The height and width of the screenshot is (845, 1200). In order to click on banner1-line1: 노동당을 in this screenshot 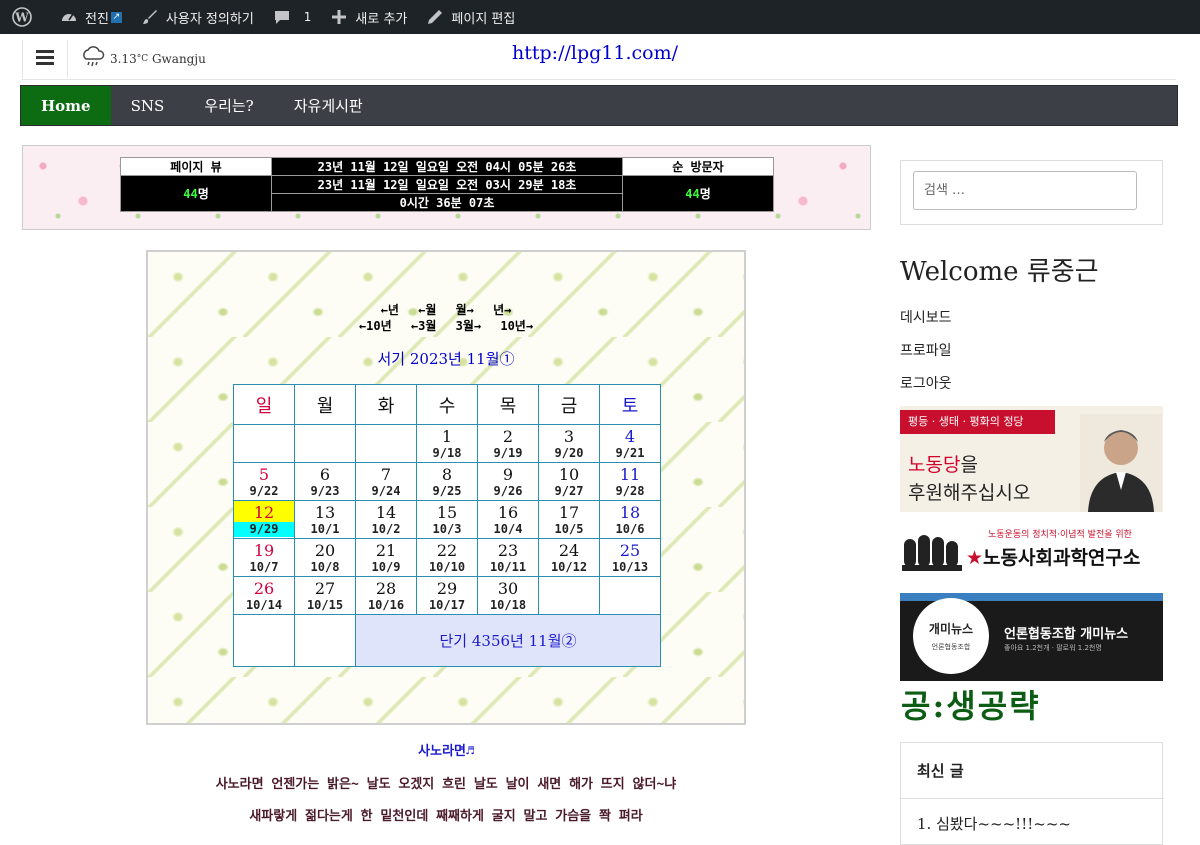, I will do `click(943, 463)`.